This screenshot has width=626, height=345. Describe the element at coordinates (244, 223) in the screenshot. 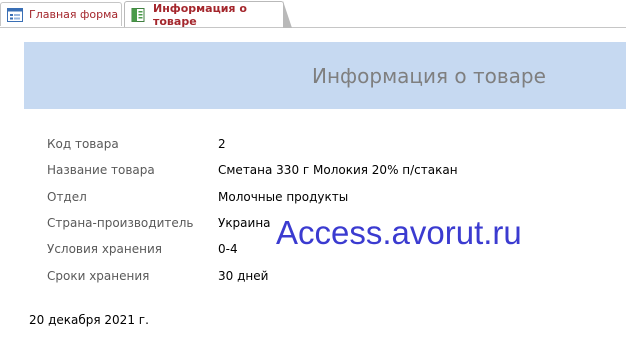

I see `field-value: Украина` at that location.